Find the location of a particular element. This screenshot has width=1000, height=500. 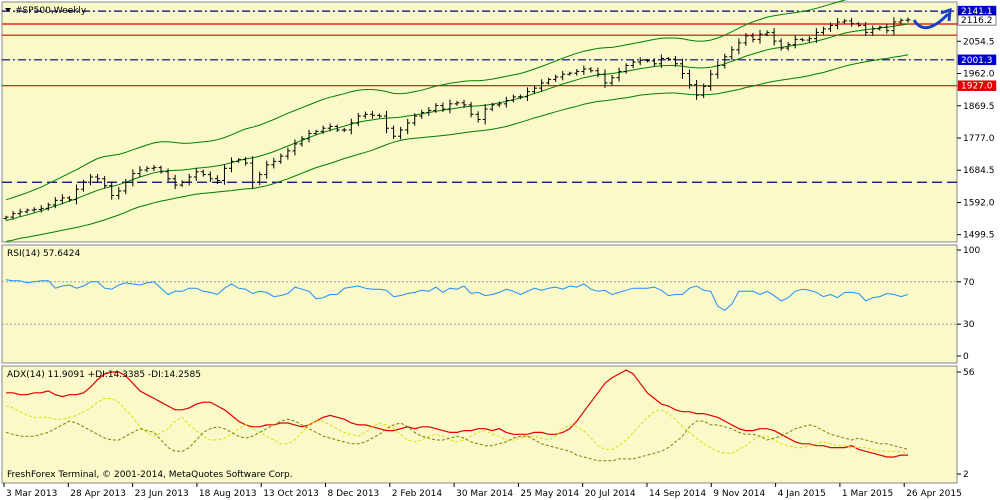

rsi-tick-label: 0 is located at coordinates (966, 357).